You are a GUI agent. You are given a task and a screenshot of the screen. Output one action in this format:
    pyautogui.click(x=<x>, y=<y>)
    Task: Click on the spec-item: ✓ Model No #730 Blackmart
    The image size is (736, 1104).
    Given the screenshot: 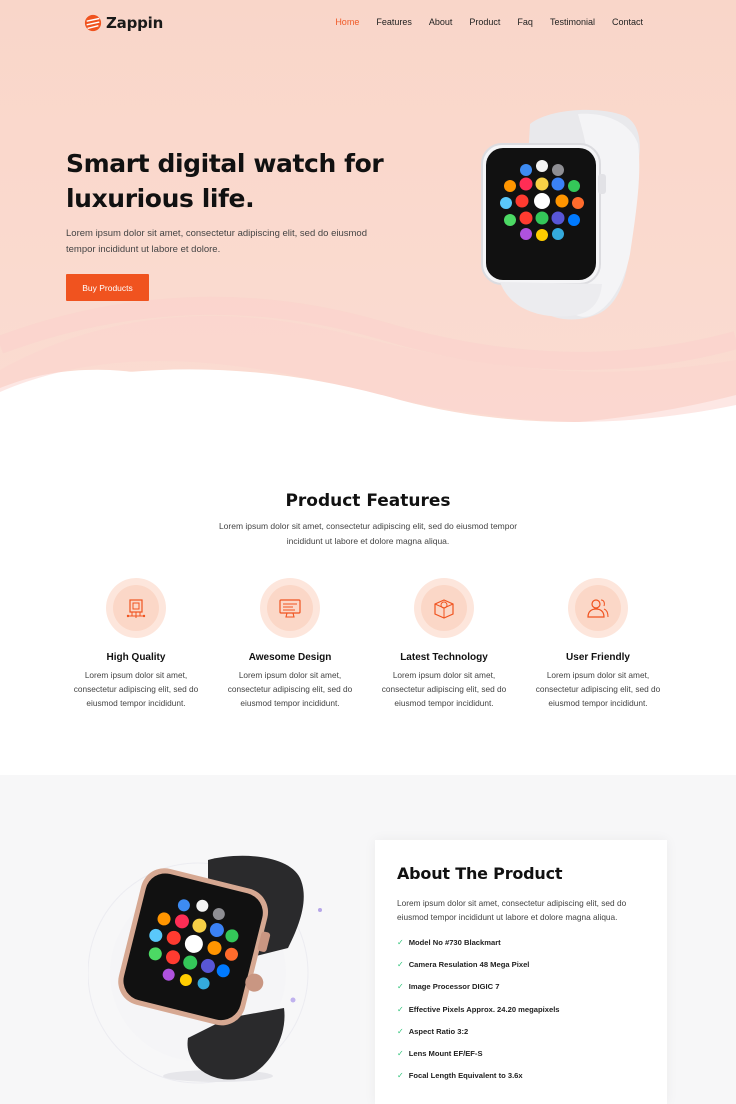 What is the action you would take?
    pyautogui.click(x=478, y=949)
    